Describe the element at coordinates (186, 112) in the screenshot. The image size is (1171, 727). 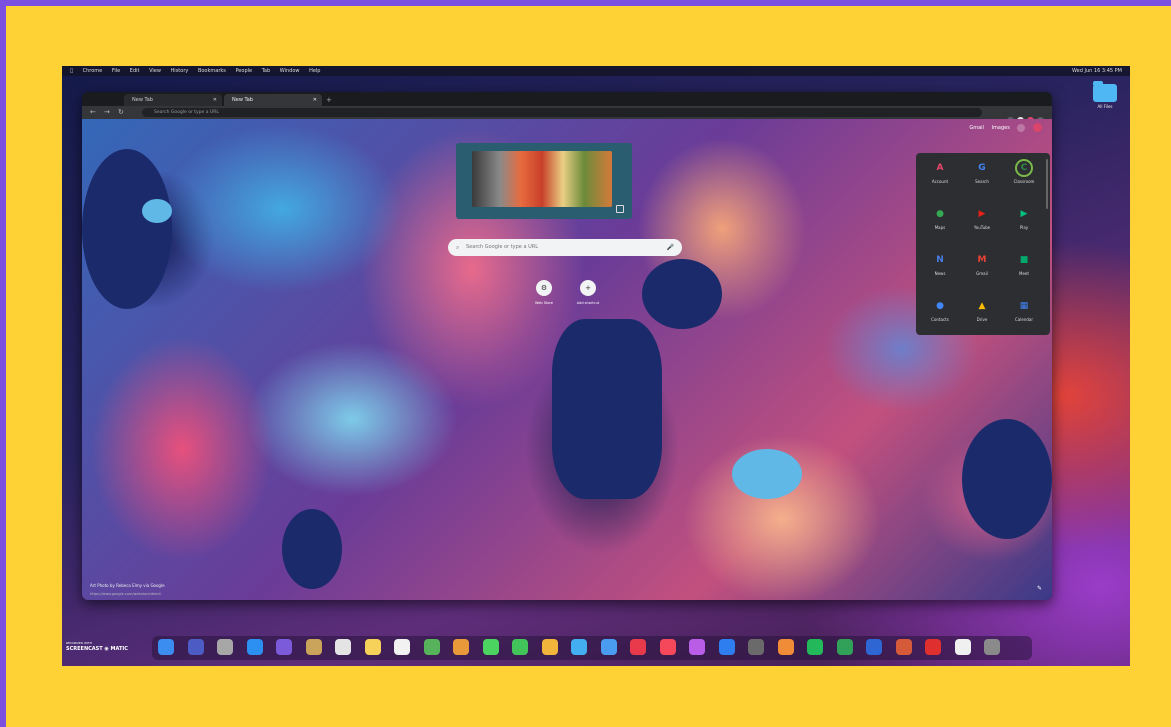
I see `address-bar-placeholder: Search Google or type a URL` at that location.